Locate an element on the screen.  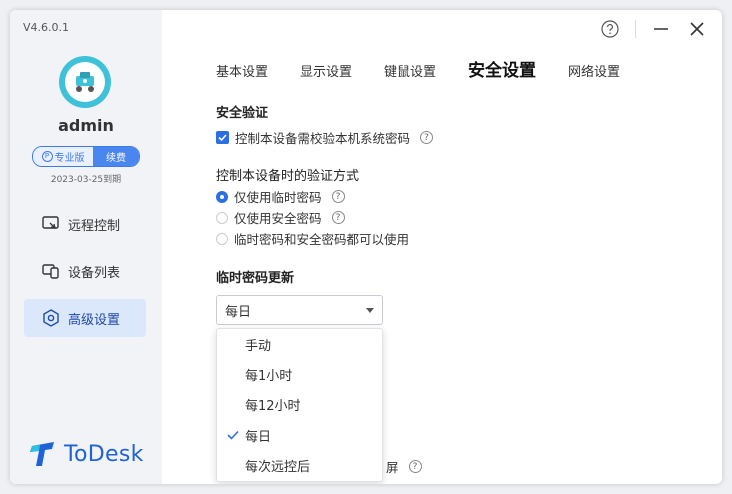
verify-checkbox-row: 控制本设备需校验本机系统密码 ? is located at coordinates (325, 137).